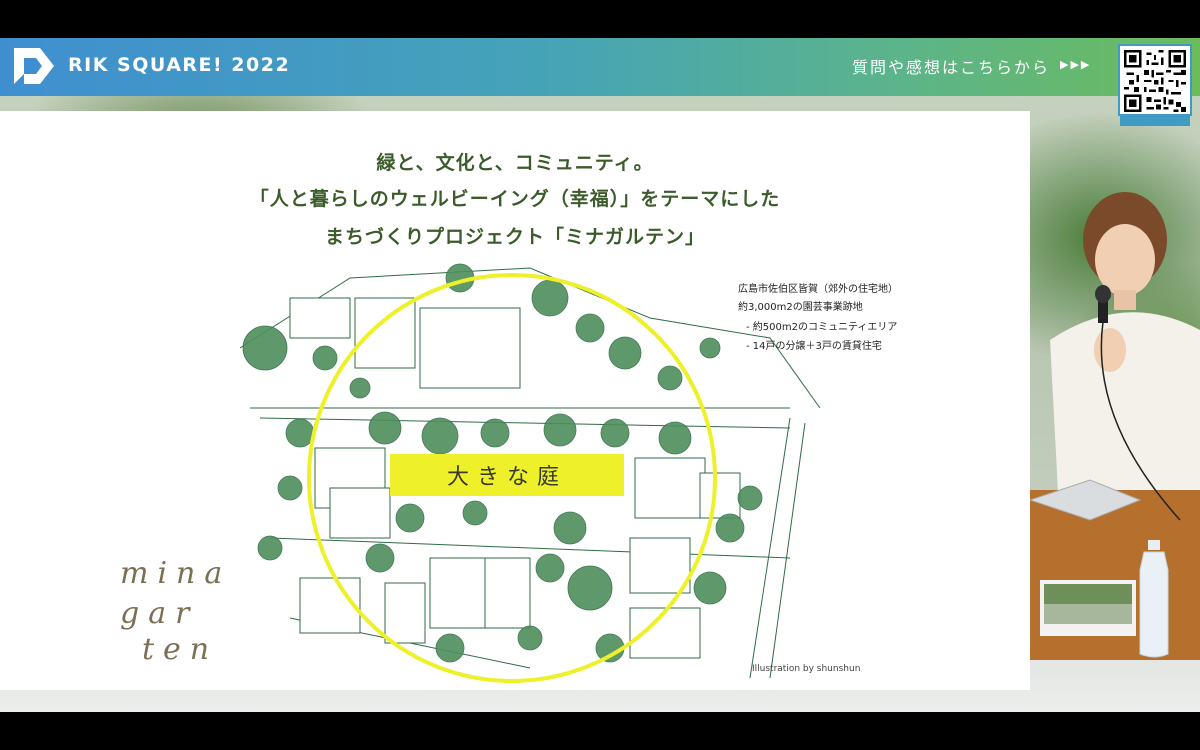 This screenshot has height=750, width=1200. I want to click on arrow-right-icon: ▶▶▶, so click(1076, 64).